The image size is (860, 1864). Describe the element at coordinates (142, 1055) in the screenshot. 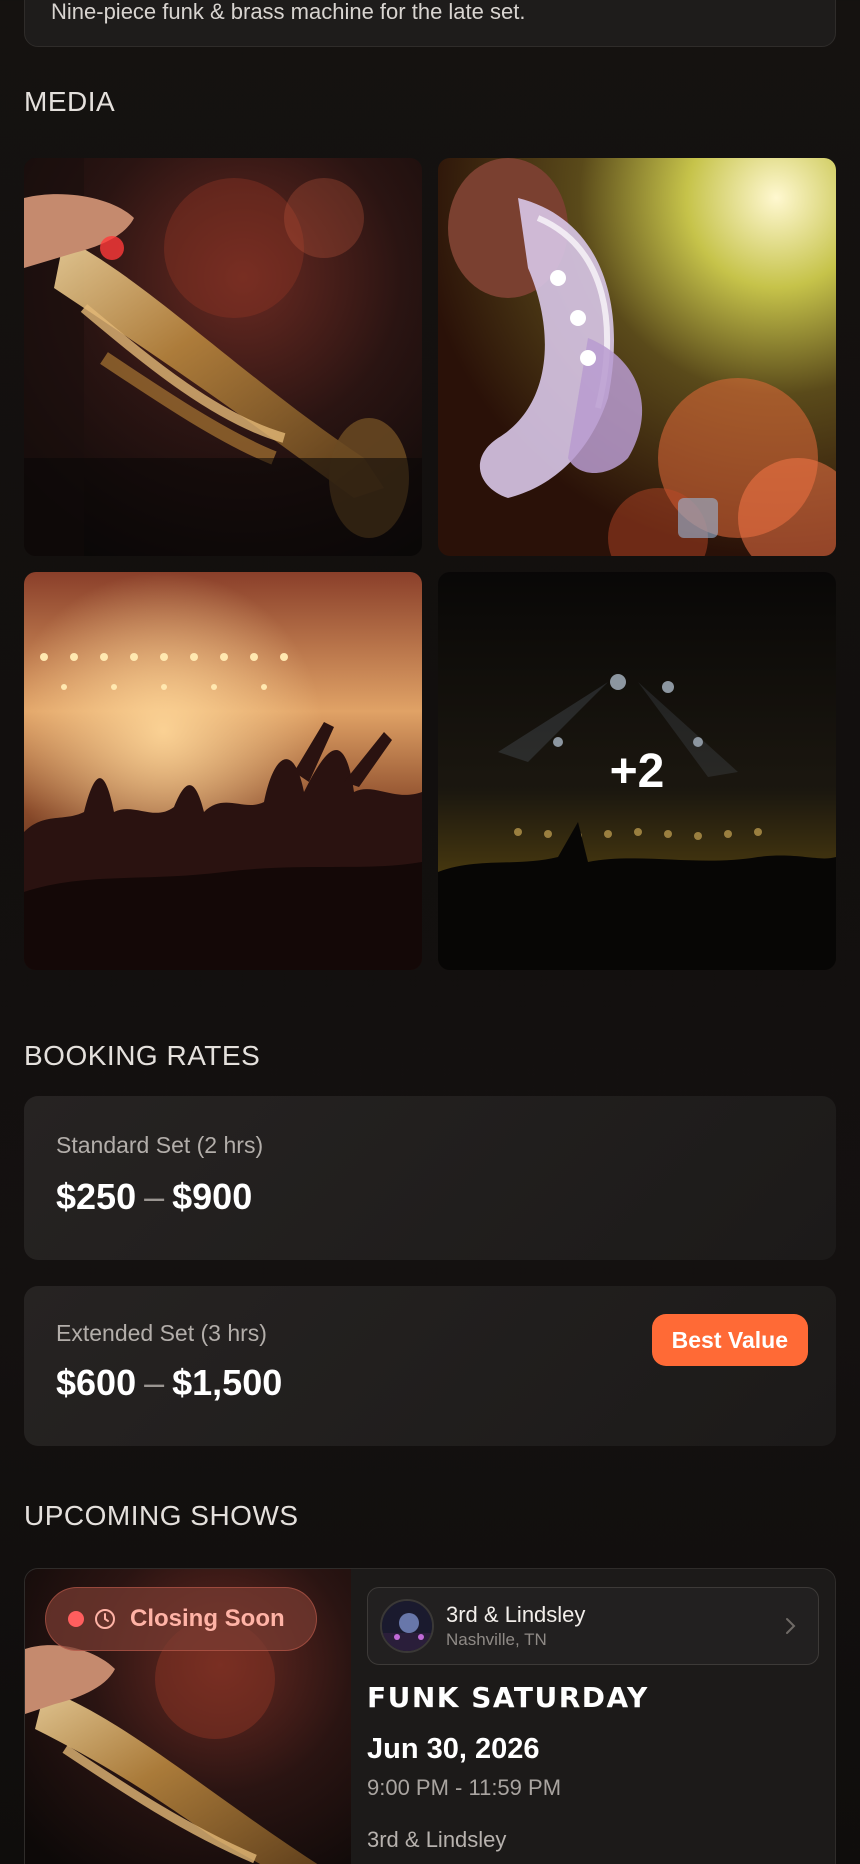

I see `booking-section-title: BOOKING RATES` at that location.